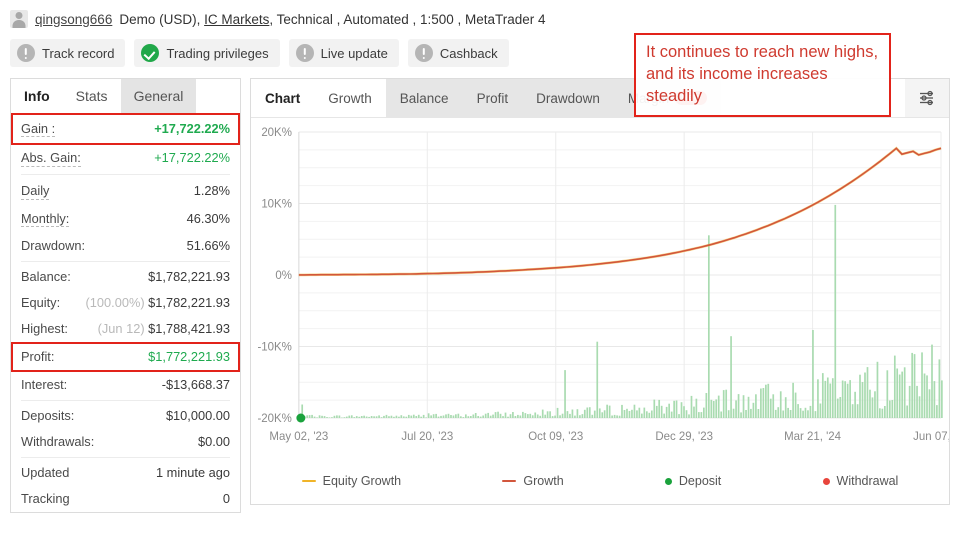 This screenshot has width=960, height=540. What do you see at coordinates (78, 53) in the screenshot?
I see `badge-label: Track record` at bounding box center [78, 53].